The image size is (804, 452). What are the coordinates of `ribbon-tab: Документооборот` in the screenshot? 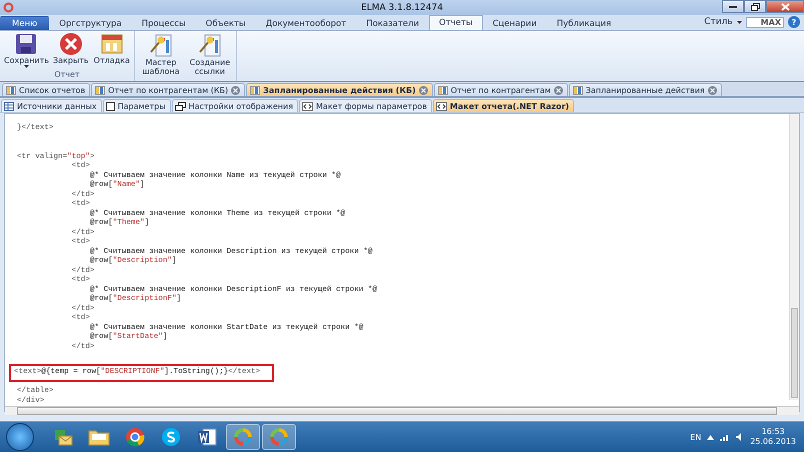 It's located at (306, 23).